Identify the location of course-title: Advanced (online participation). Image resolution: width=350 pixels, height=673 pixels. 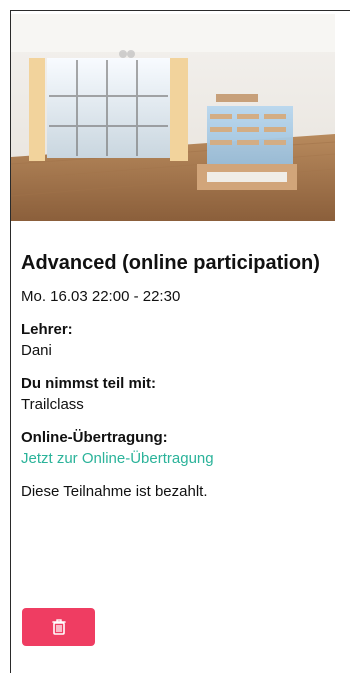
(170, 263).